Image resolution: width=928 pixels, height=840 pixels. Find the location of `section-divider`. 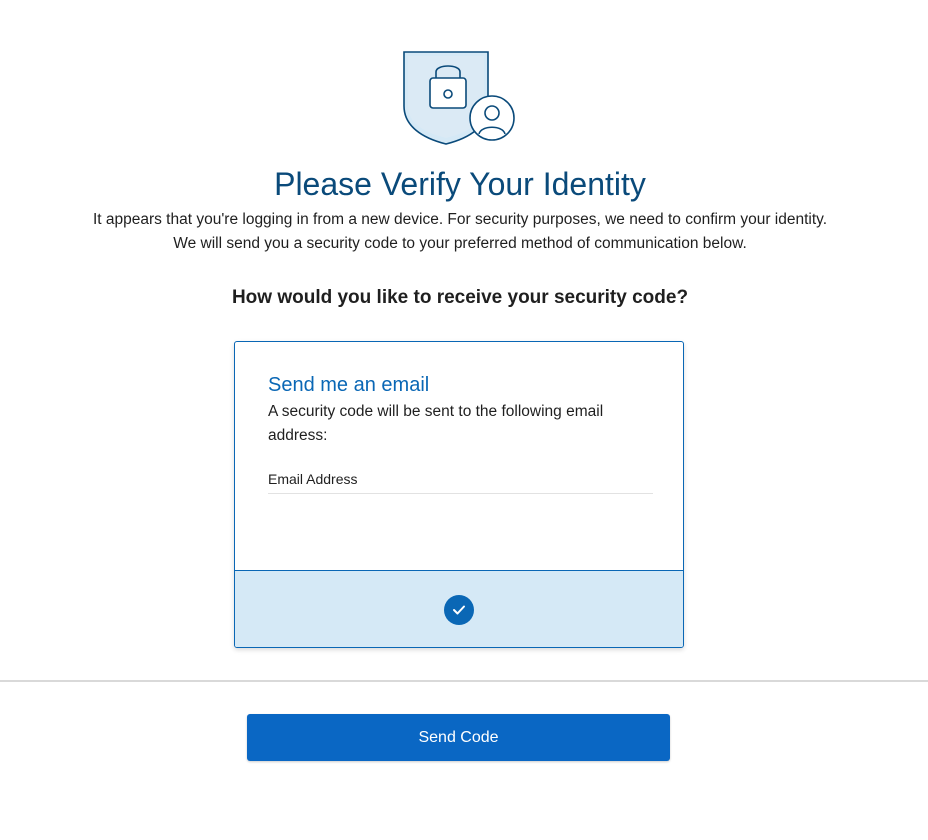

section-divider is located at coordinates (464, 681).